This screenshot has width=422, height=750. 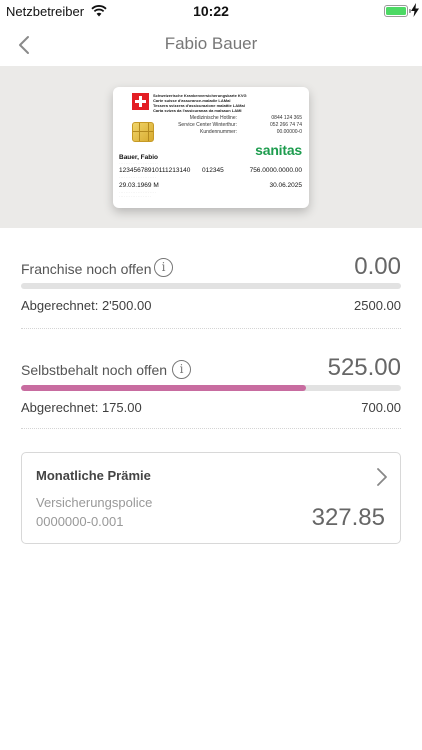 What do you see at coordinates (181, 369) in the screenshot?
I see `selbstbehalt-info-icon: i` at bounding box center [181, 369].